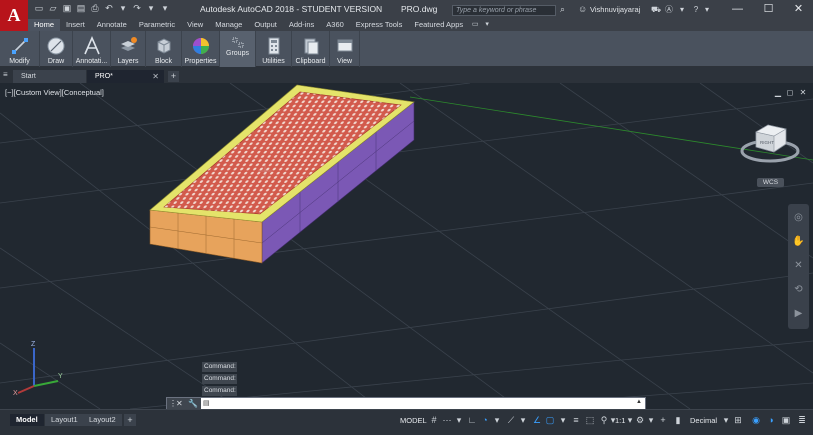 This screenshot has height=435, width=813. What do you see at coordinates (651, 420) in the screenshot?
I see `workspace-dropdown-icon: ▾` at bounding box center [651, 420].